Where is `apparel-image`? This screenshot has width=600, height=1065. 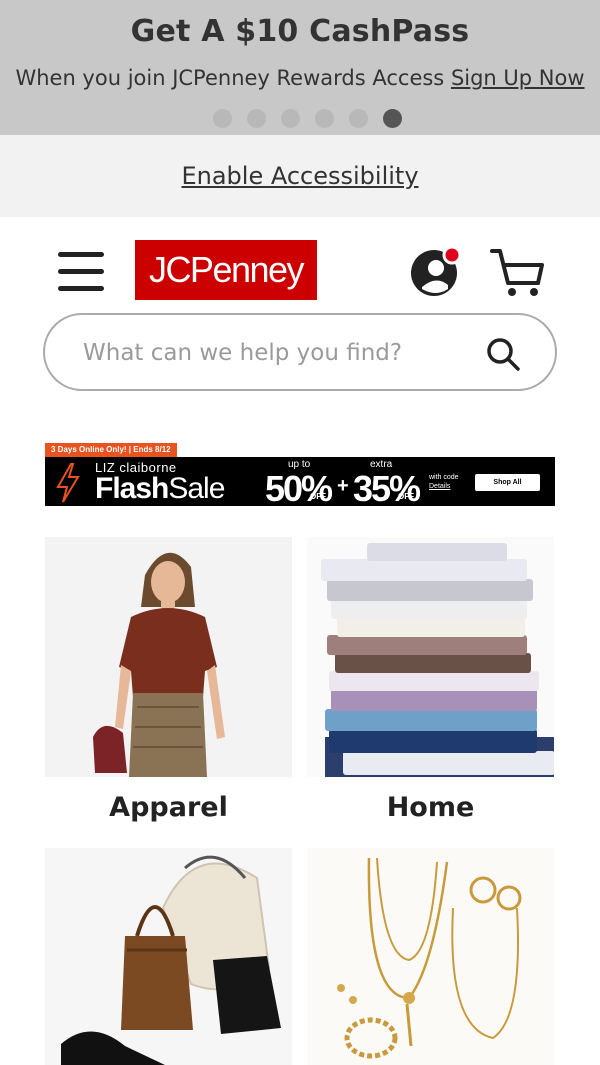
apparel-image is located at coordinates (168, 657).